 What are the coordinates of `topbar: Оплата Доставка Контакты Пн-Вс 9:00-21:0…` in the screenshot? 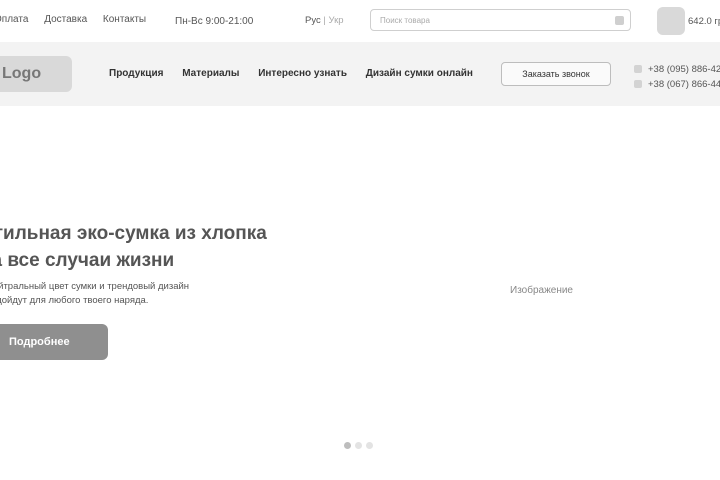 It's located at (360, 21).